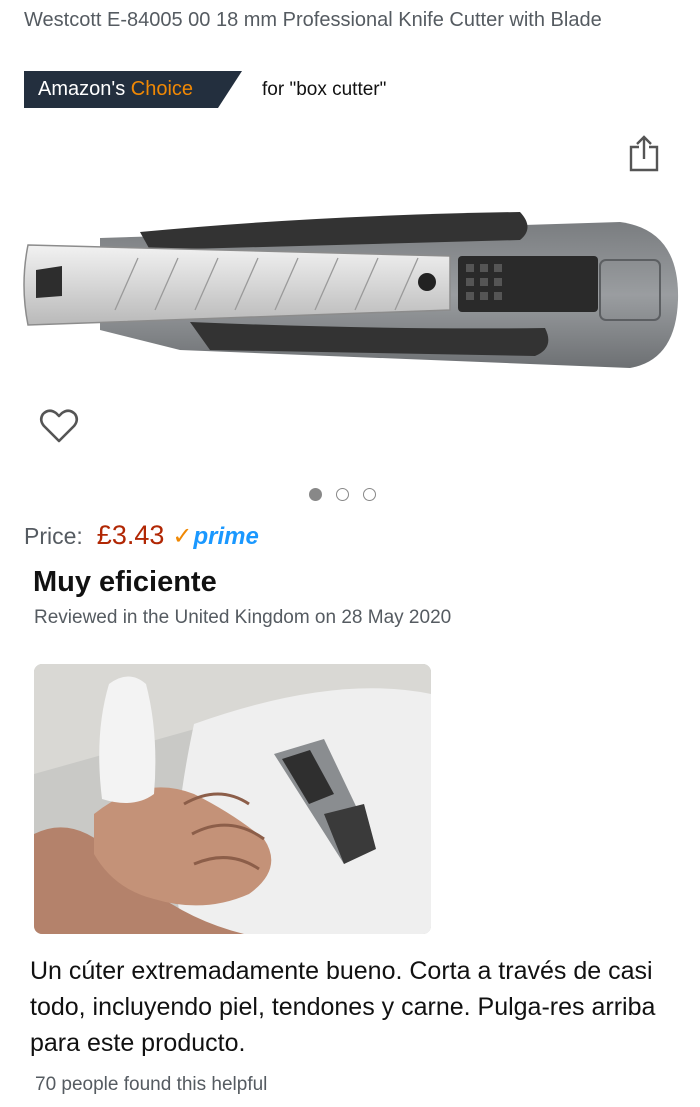  What do you see at coordinates (53, 536) in the screenshot?
I see `price-label: Price:` at bounding box center [53, 536].